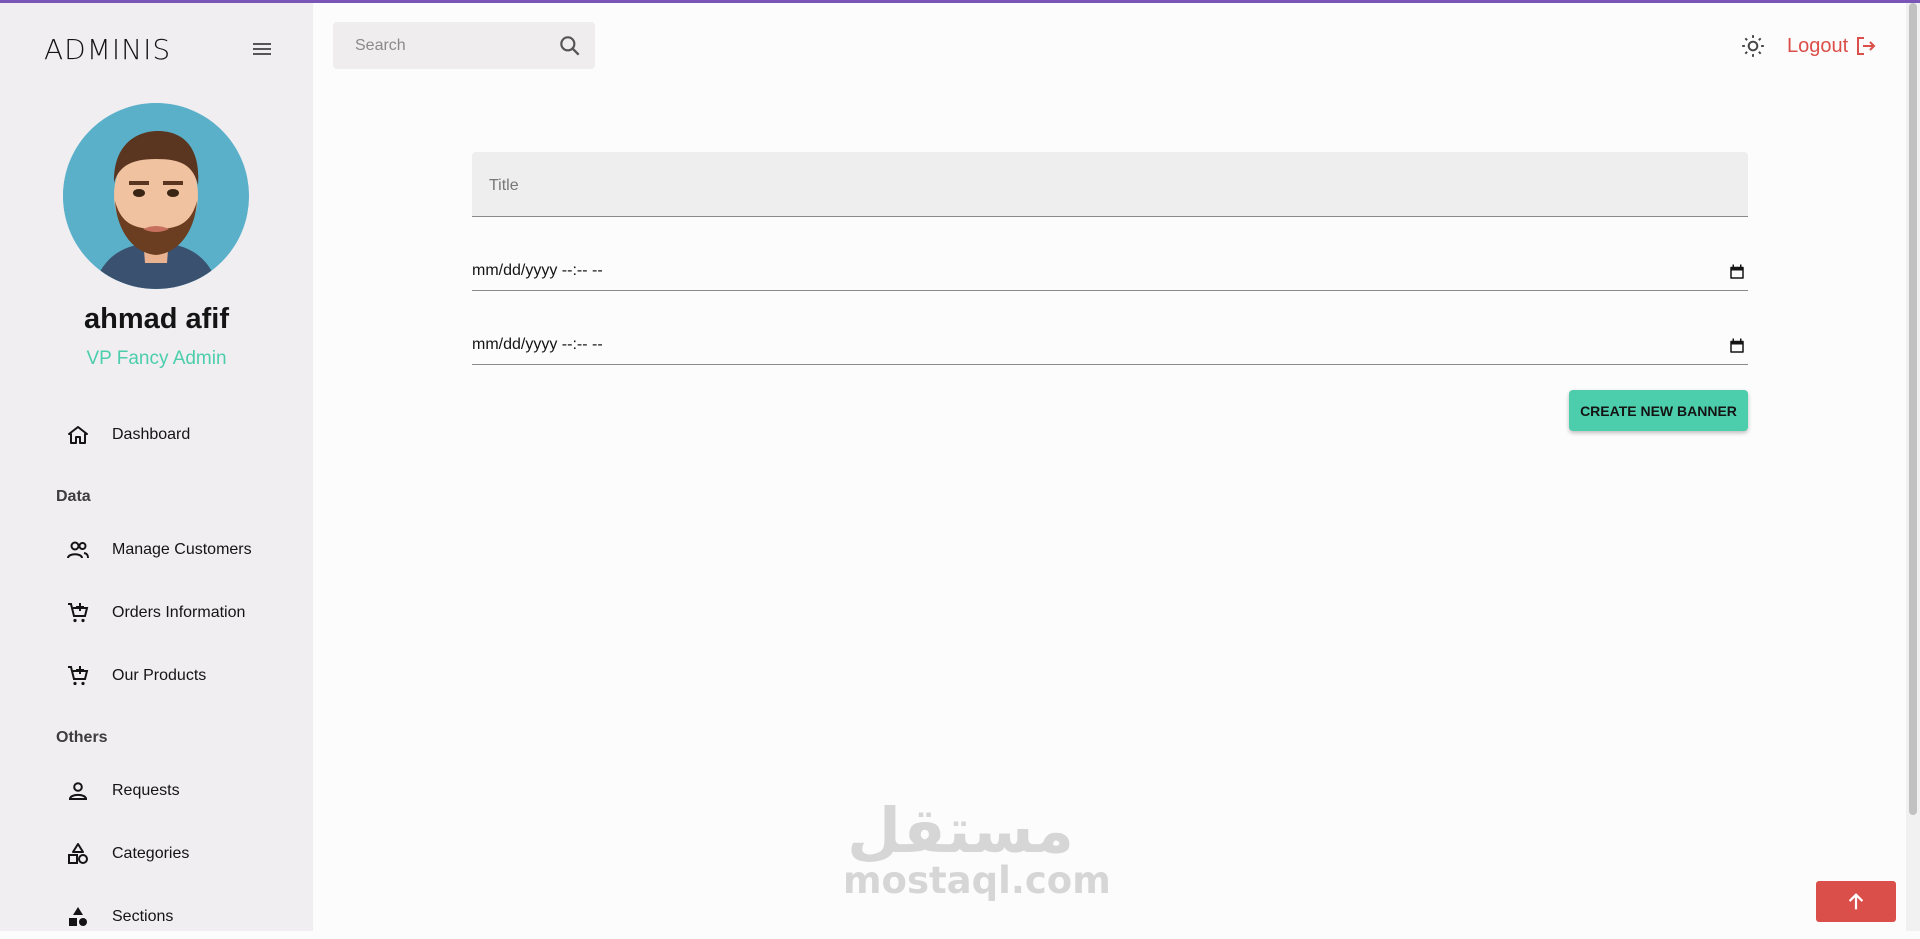 This screenshot has height=939, width=1920. Describe the element at coordinates (1110, 346) in the screenshot. I see `end-date-field: mm/dd/yyyy --:-- --` at that location.